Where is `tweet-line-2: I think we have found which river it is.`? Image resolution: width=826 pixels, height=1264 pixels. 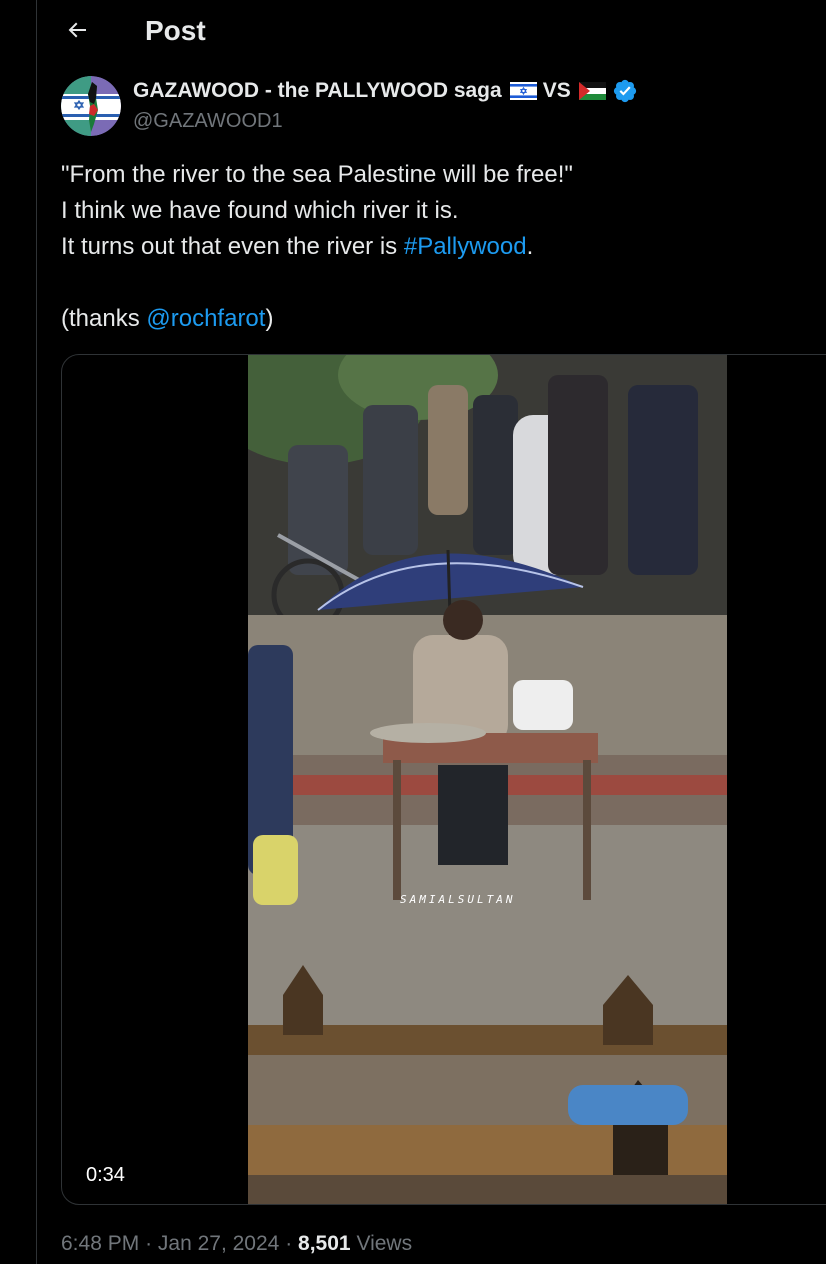
tweet-line-2: I think we have found which river it is. is located at coordinates (260, 210).